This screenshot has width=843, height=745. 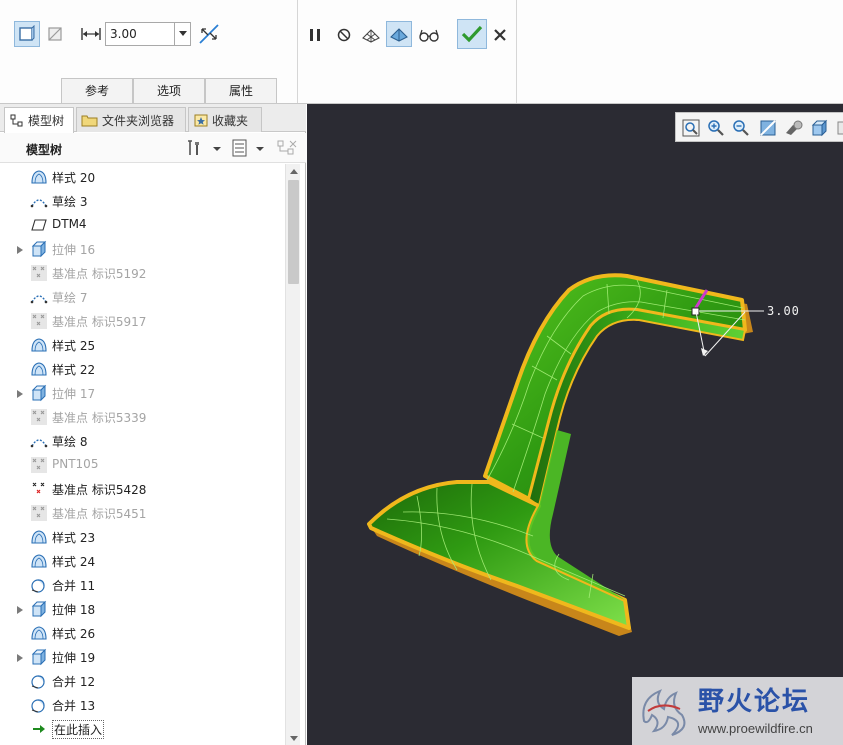 I want to click on tab-properties: 属性, so click(x=241, y=90).